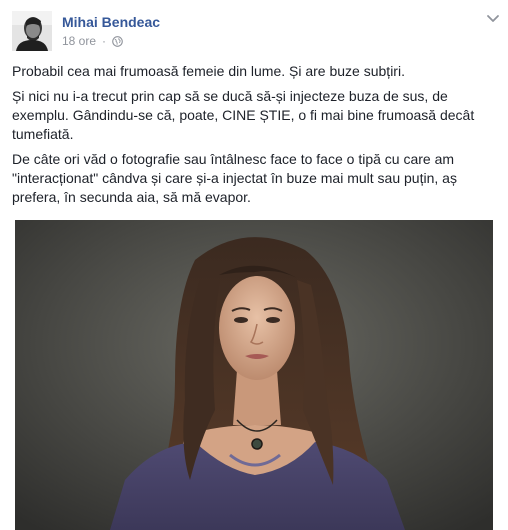 This screenshot has height=530, width=508. Describe the element at coordinates (117, 41) in the screenshot. I see `globe-icon` at that location.